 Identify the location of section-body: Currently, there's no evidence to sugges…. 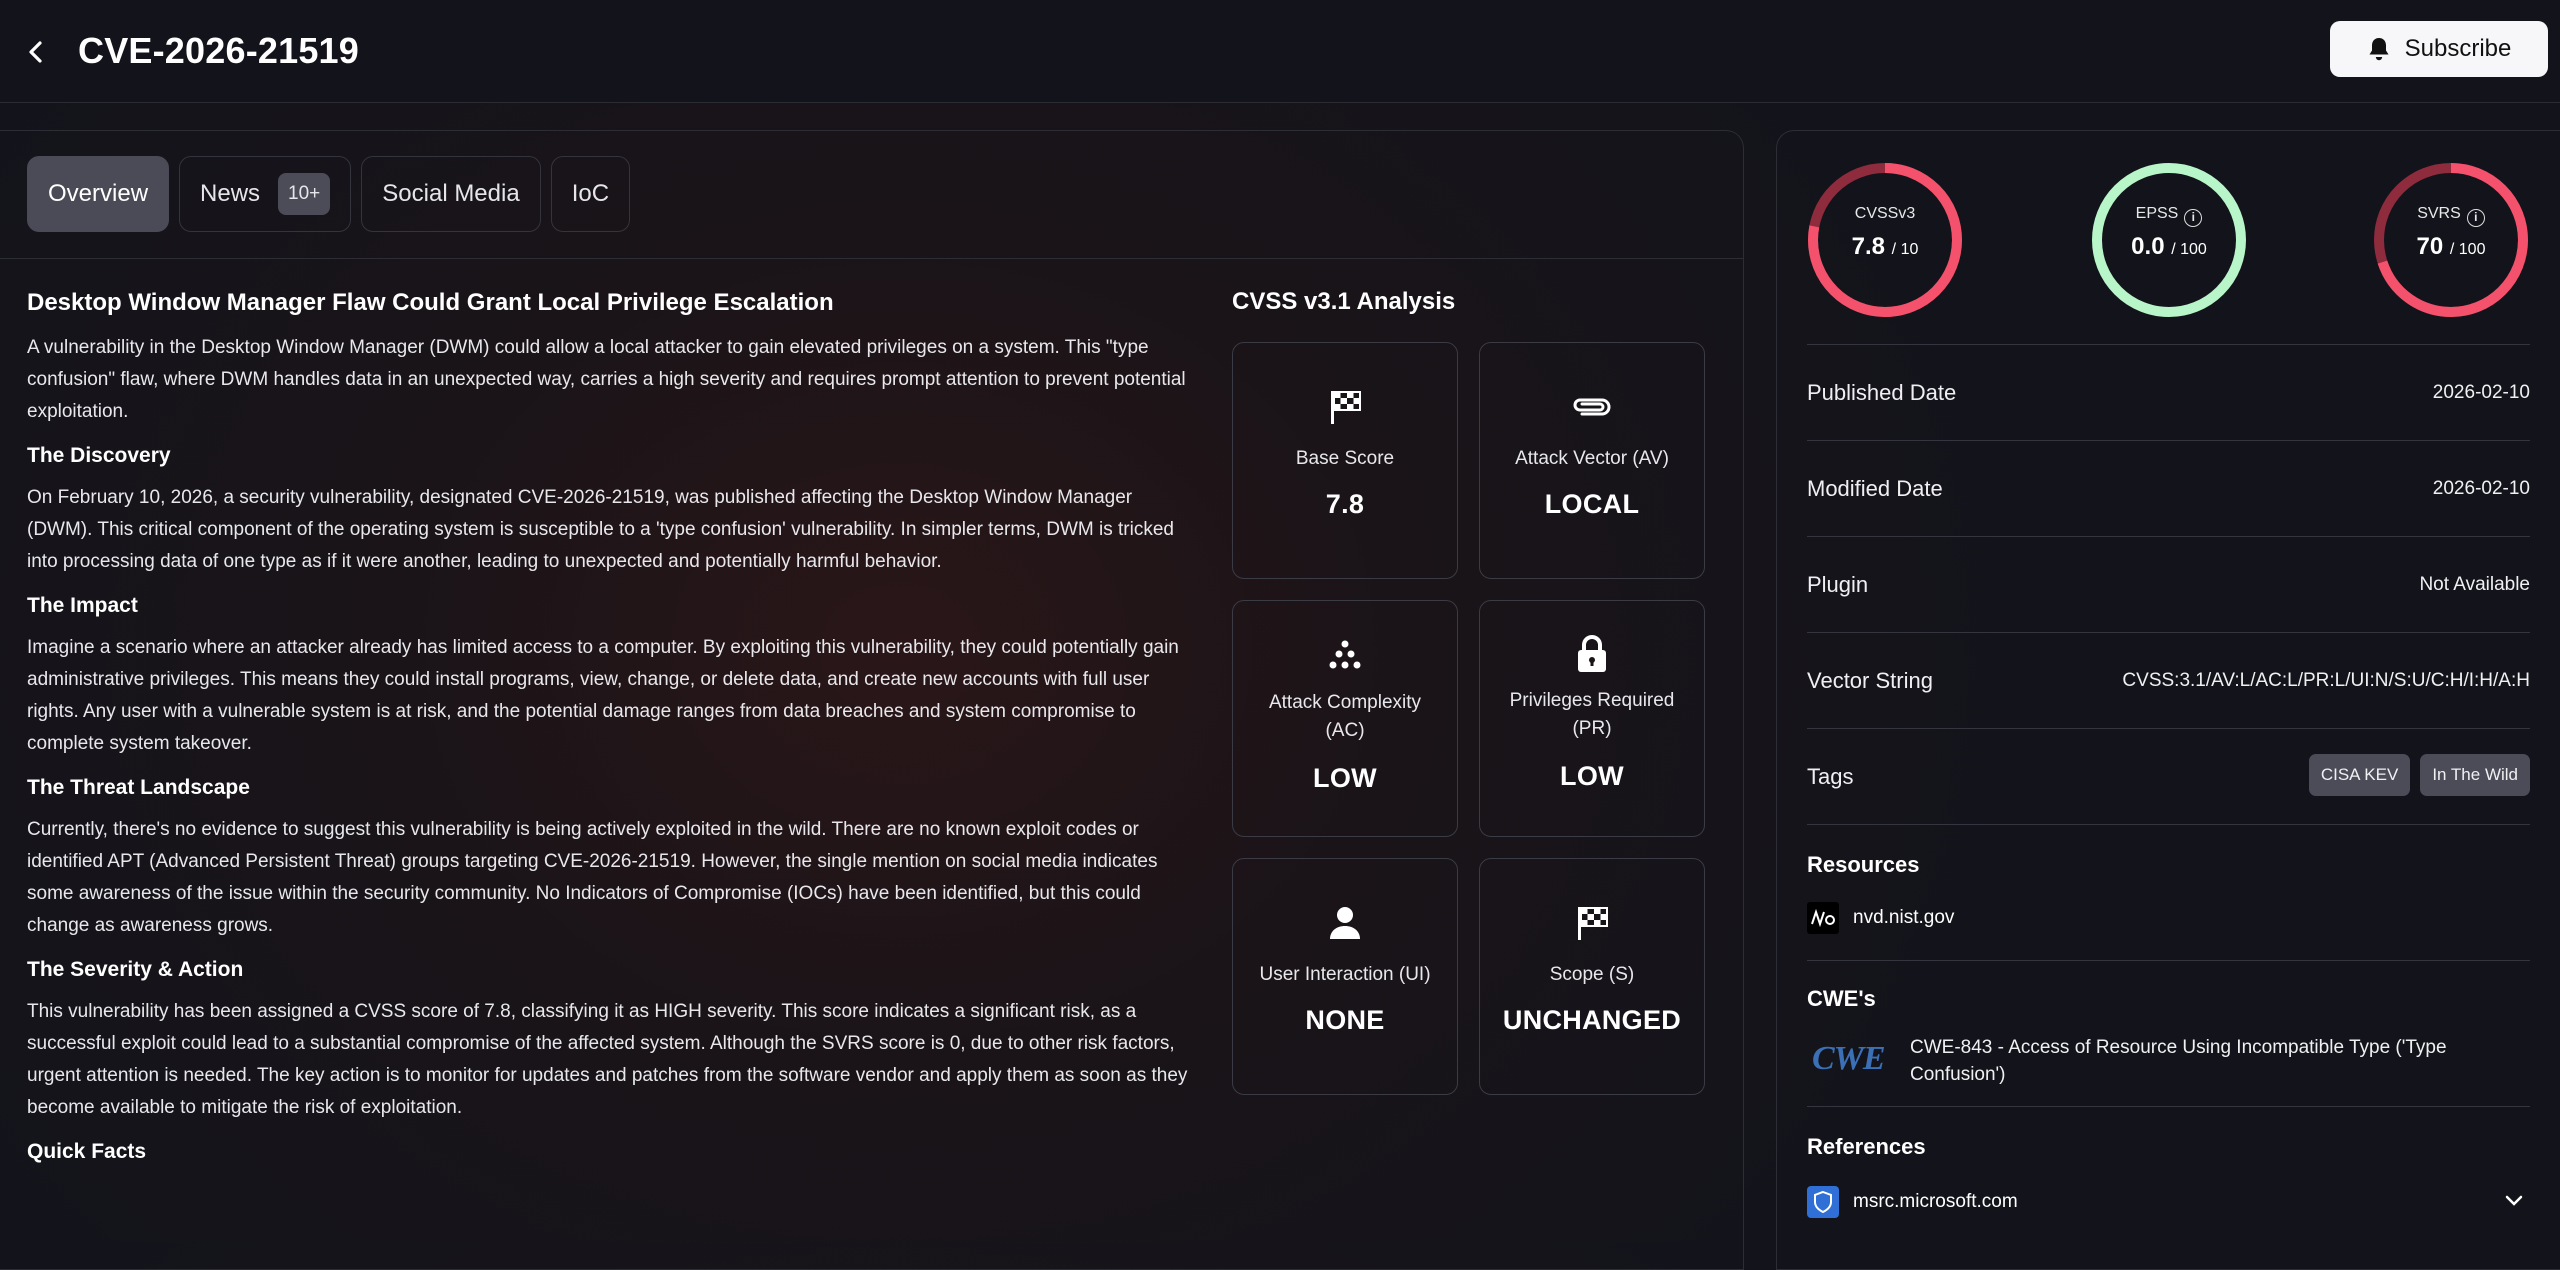
(592, 877).